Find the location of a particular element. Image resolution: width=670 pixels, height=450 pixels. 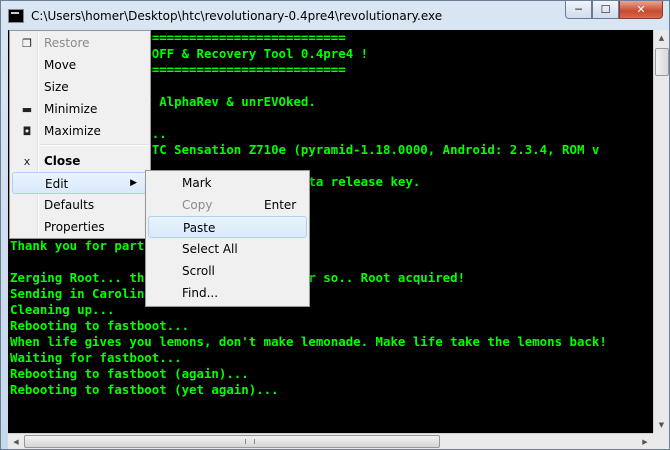

menu-item-label: Edit is located at coordinates (57, 184).